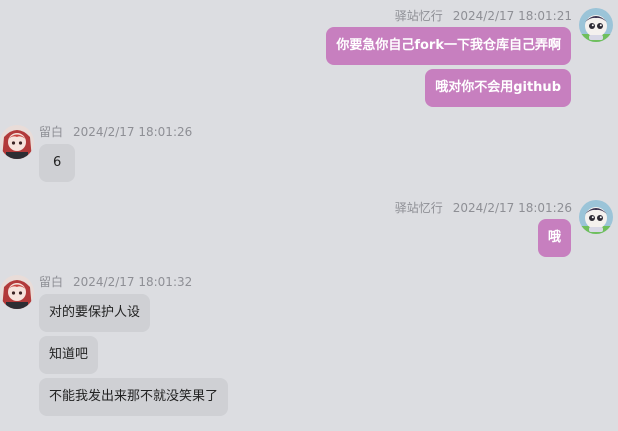 The height and width of the screenshot is (431, 618). I want to click on message-bubble: 哦, so click(554, 238).